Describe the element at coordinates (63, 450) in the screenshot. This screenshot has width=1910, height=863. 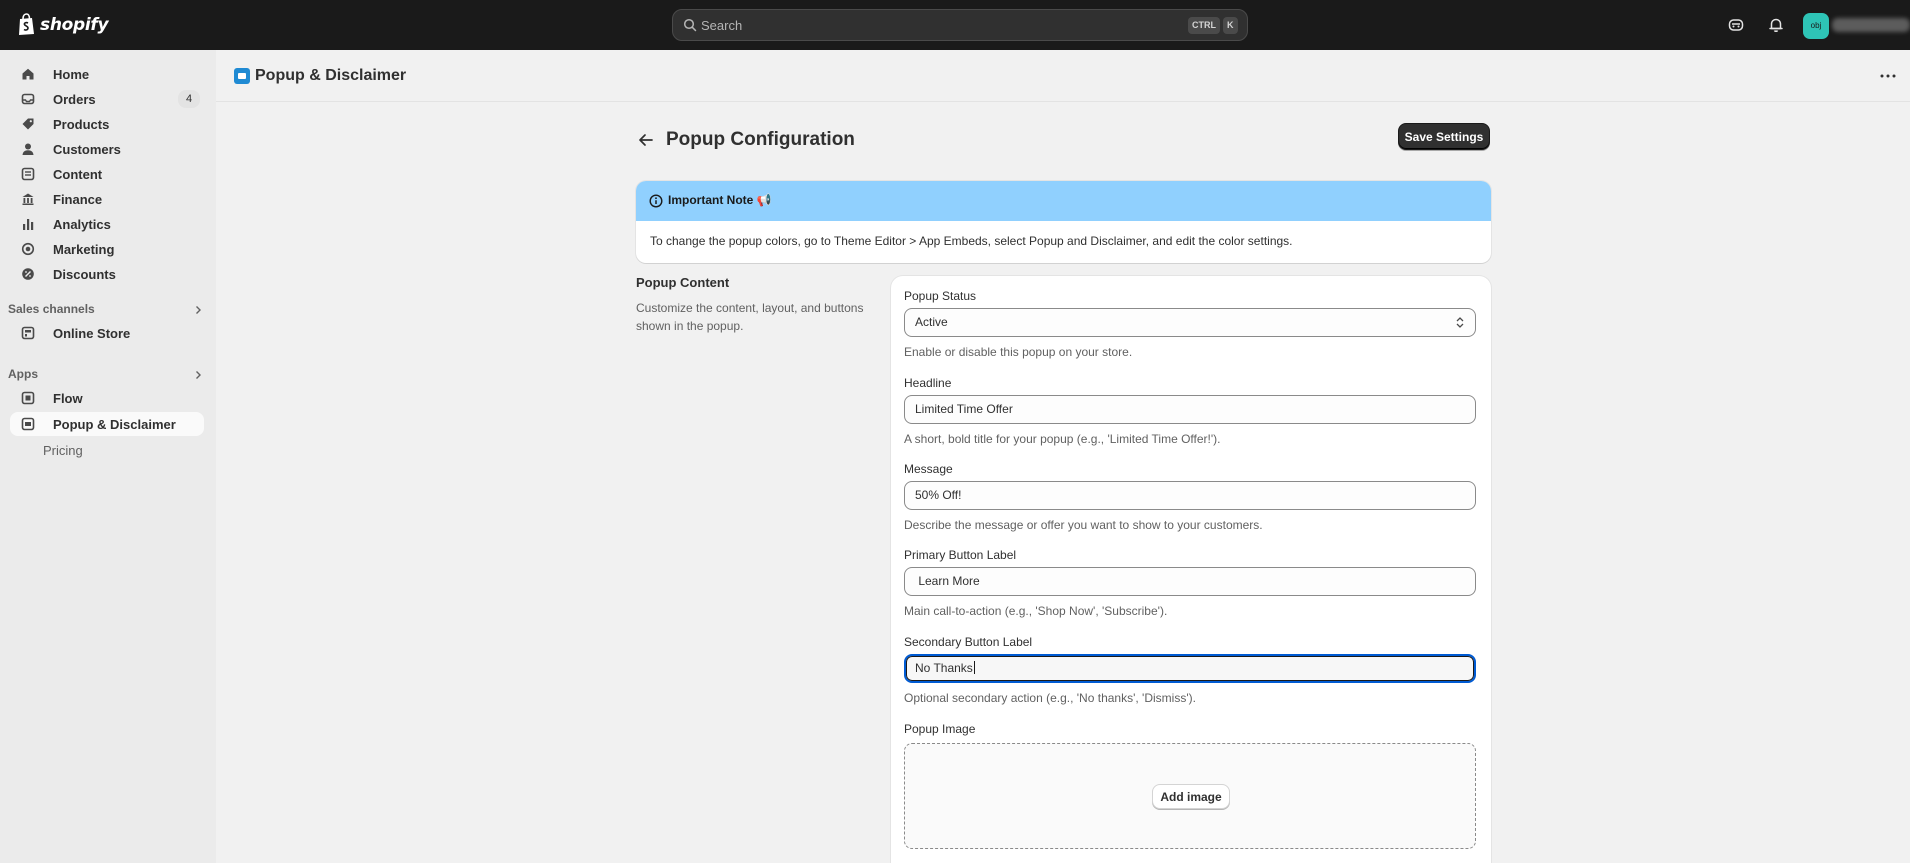
I see `sidebar-item-label: Pricing` at that location.